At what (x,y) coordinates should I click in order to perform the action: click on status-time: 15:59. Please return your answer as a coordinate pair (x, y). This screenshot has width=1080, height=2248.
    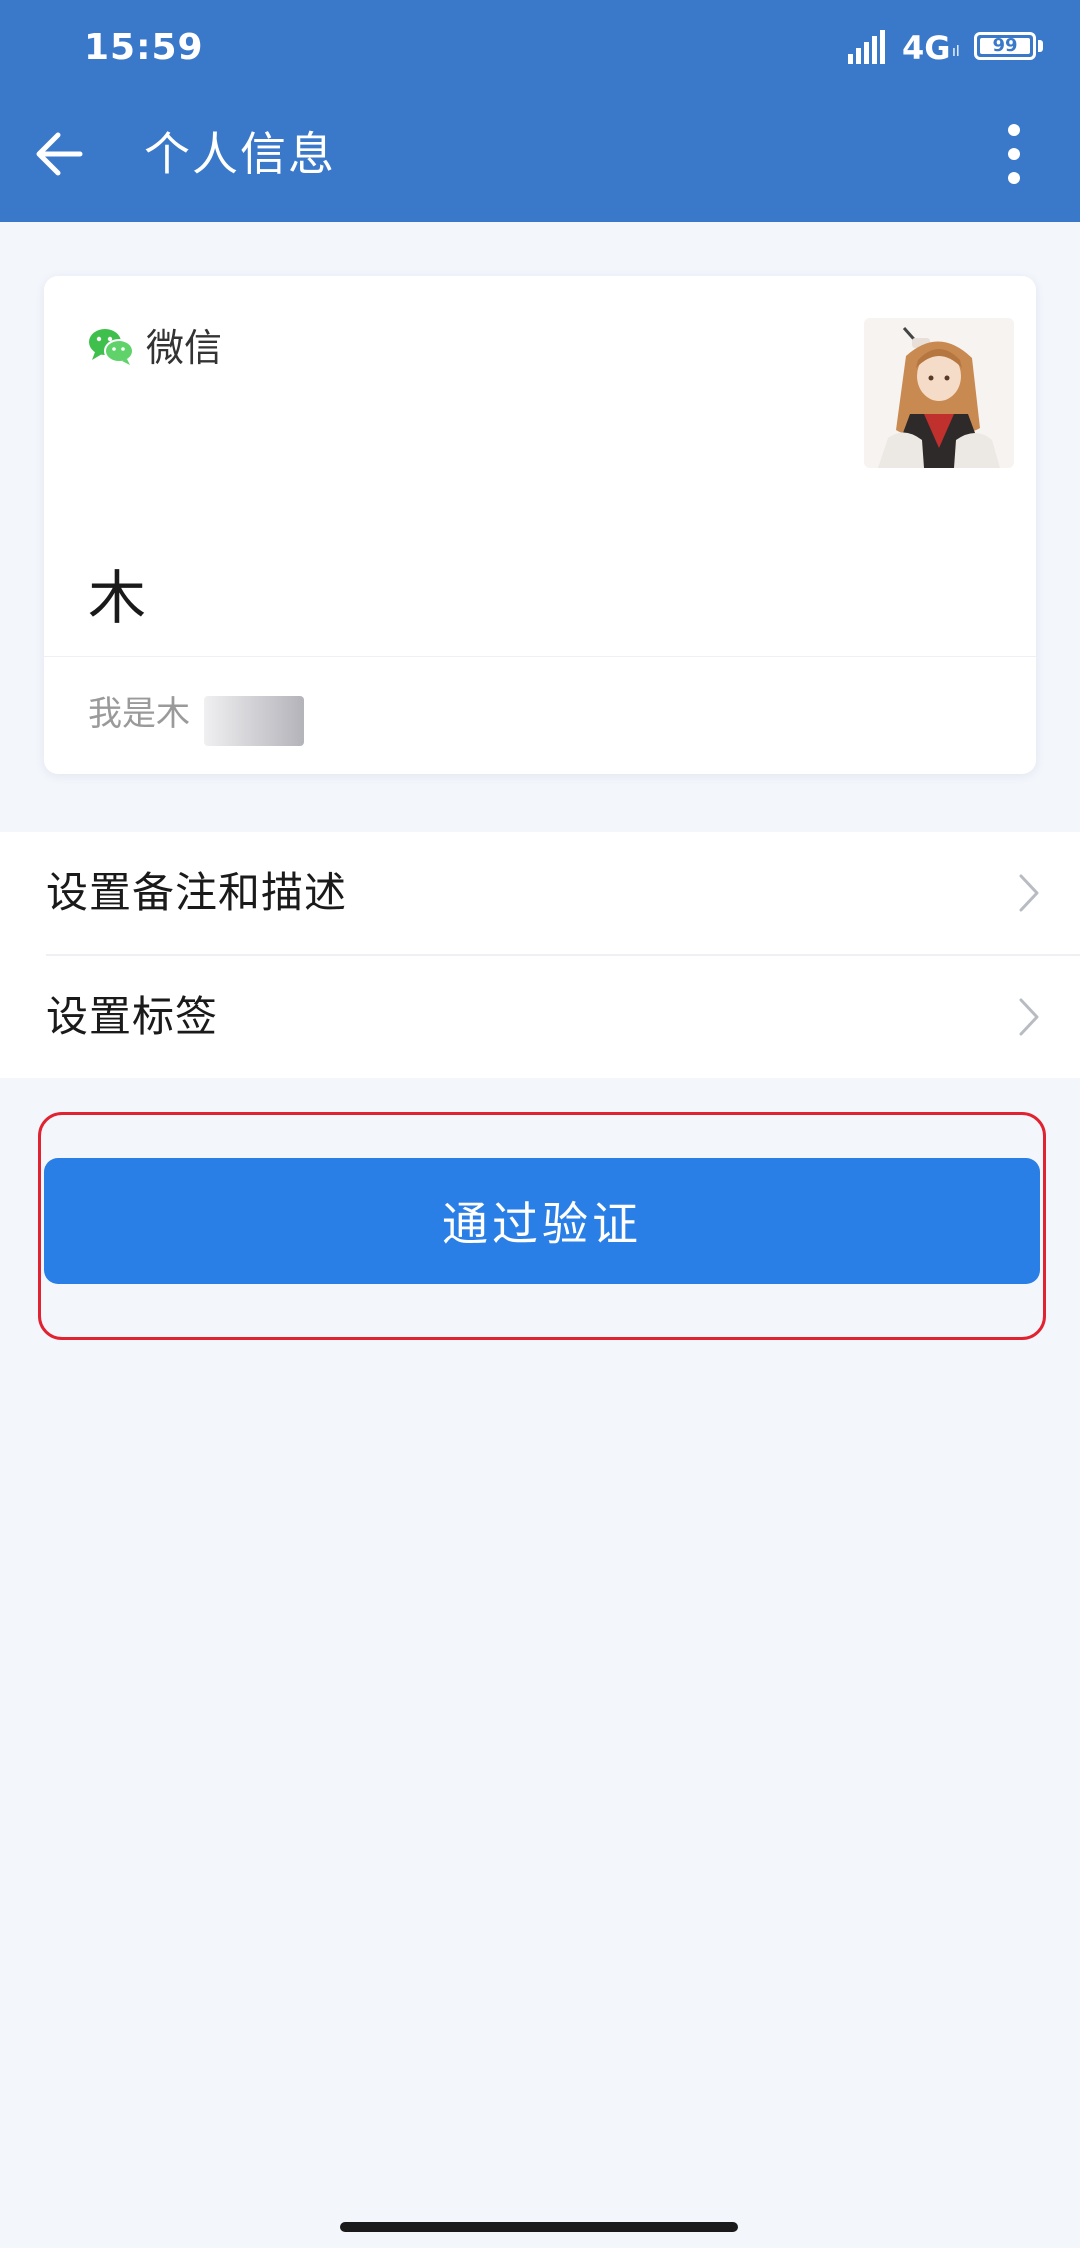
    Looking at the image, I should click on (144, 47).